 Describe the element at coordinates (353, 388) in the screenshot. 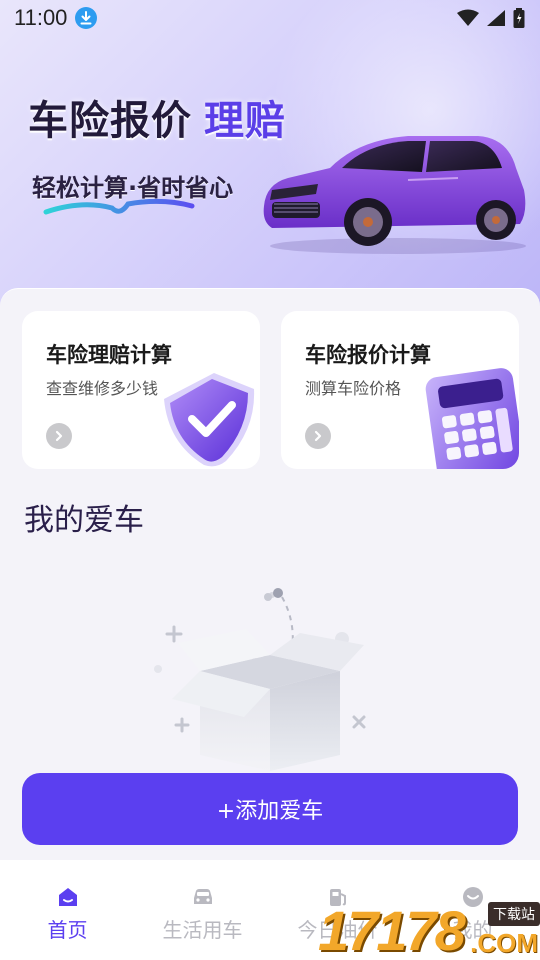

I see `card-subtitle: 测算车险价格` at that location.